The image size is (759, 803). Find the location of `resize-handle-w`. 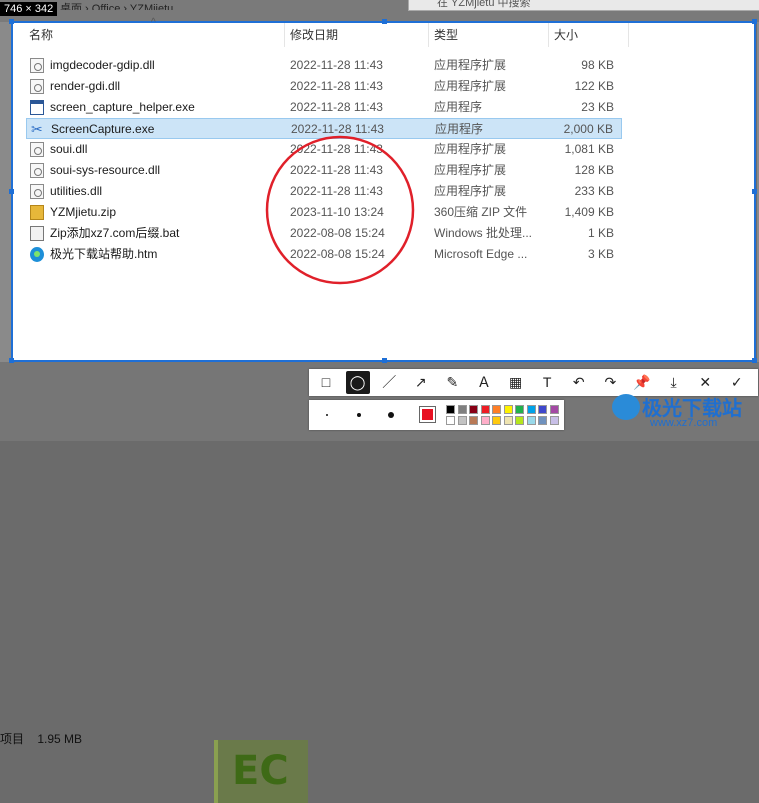

resize-handle-w is located at coordinates (11, 191).